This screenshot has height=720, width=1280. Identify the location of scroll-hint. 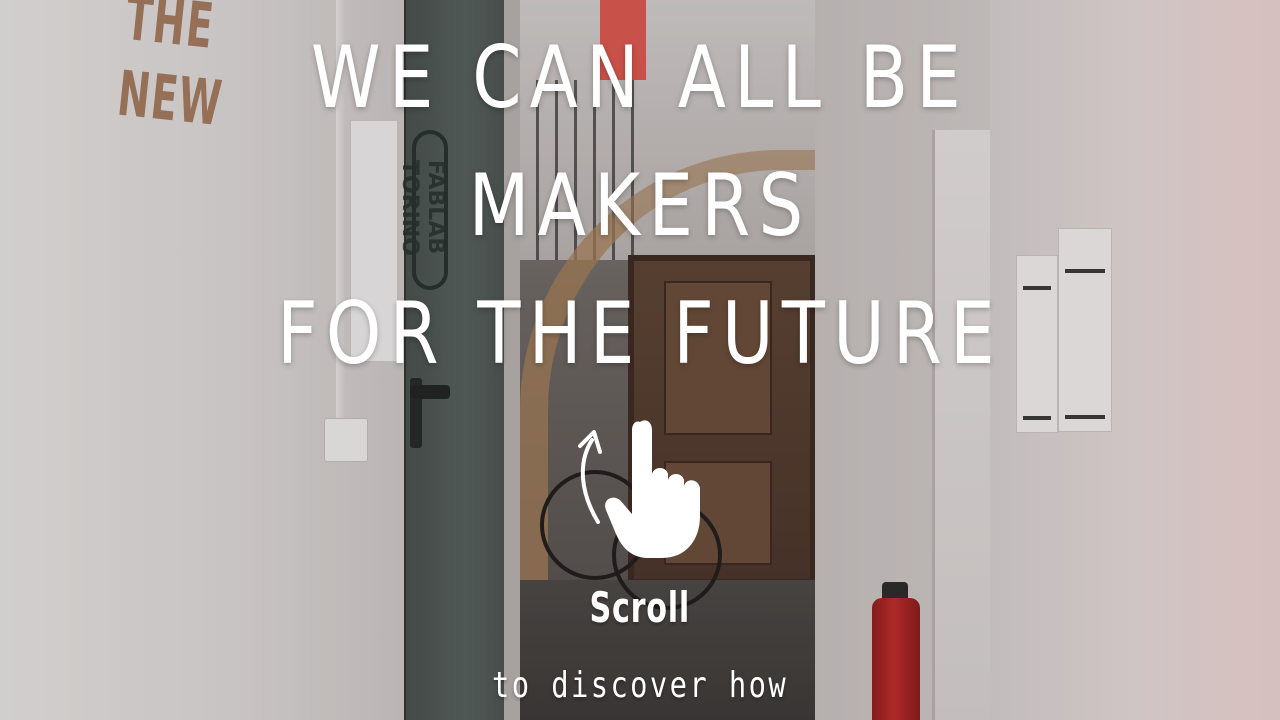
(640, 487).